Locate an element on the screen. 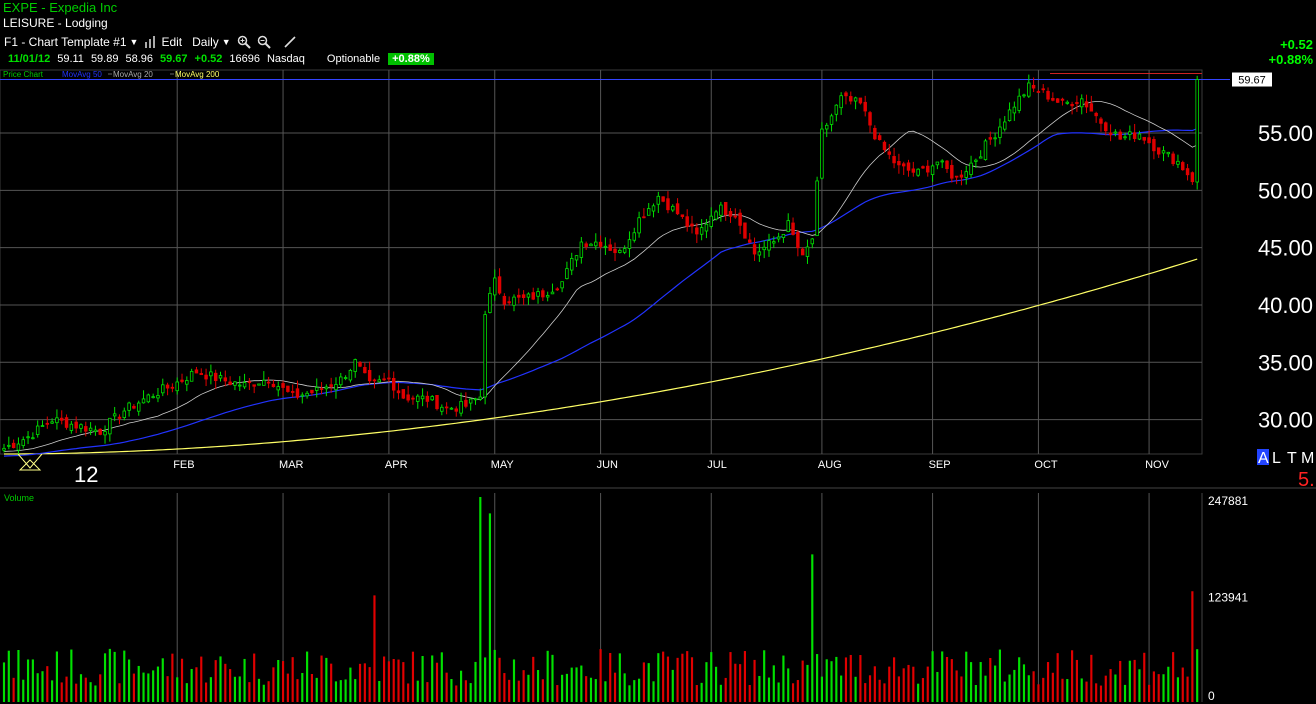  change-percent-right: +0.88% is located at coordinates (1290, 59).